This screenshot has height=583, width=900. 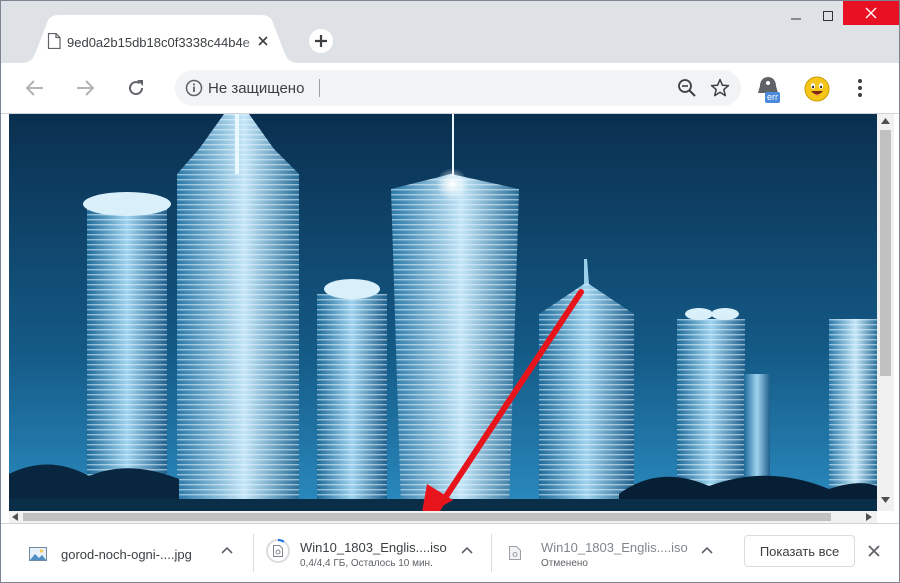 I want to click on back-button, so click(x=35, y=88).